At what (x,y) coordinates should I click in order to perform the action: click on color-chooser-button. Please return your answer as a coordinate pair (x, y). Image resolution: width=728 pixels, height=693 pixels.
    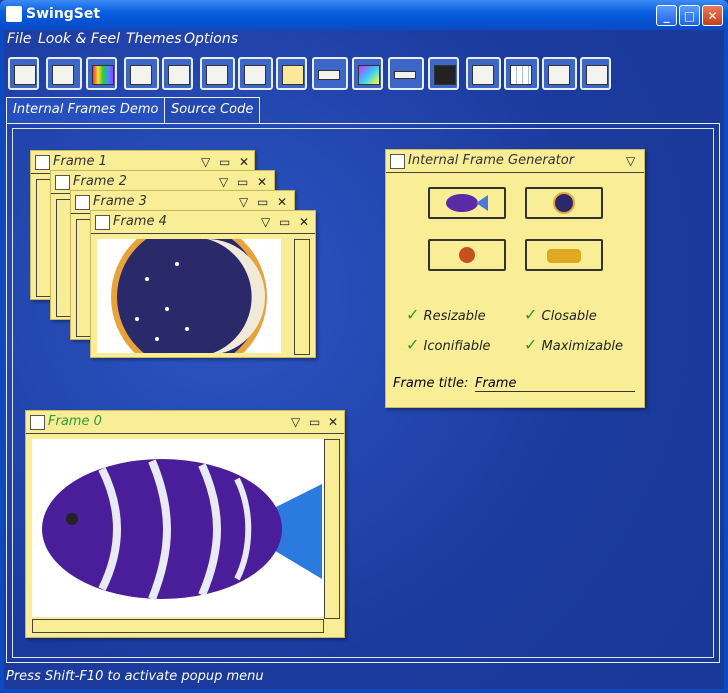
    Looking at the image, I should click on (101, 73).